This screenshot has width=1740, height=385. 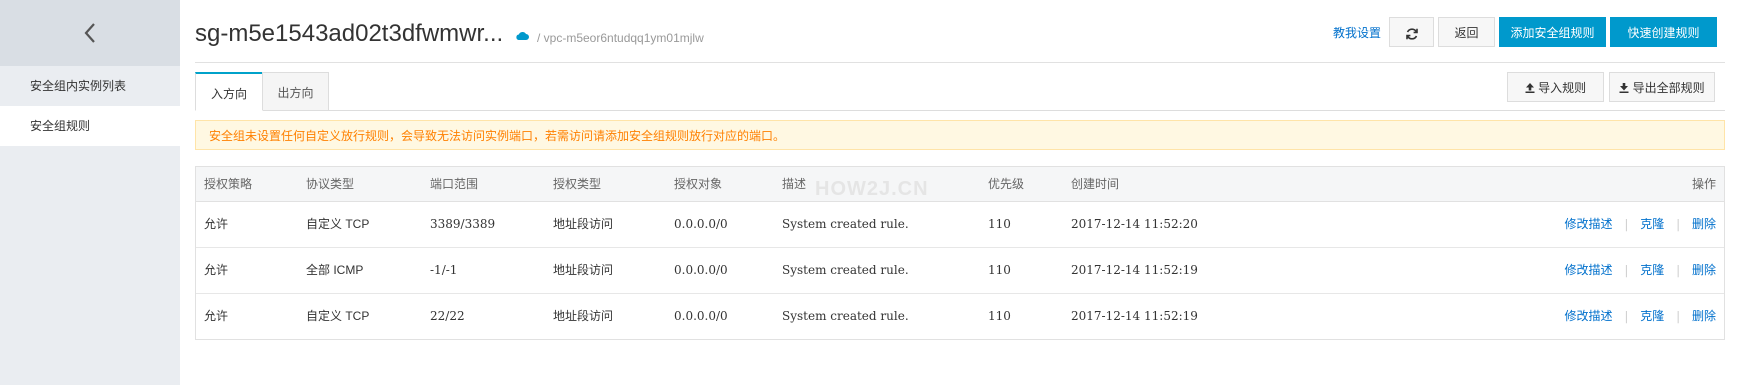 What do you see at coordinates (1095, 184) in the screenshot?
I see `col-created-time: 创建时间` at bounding box center [1095, 184].